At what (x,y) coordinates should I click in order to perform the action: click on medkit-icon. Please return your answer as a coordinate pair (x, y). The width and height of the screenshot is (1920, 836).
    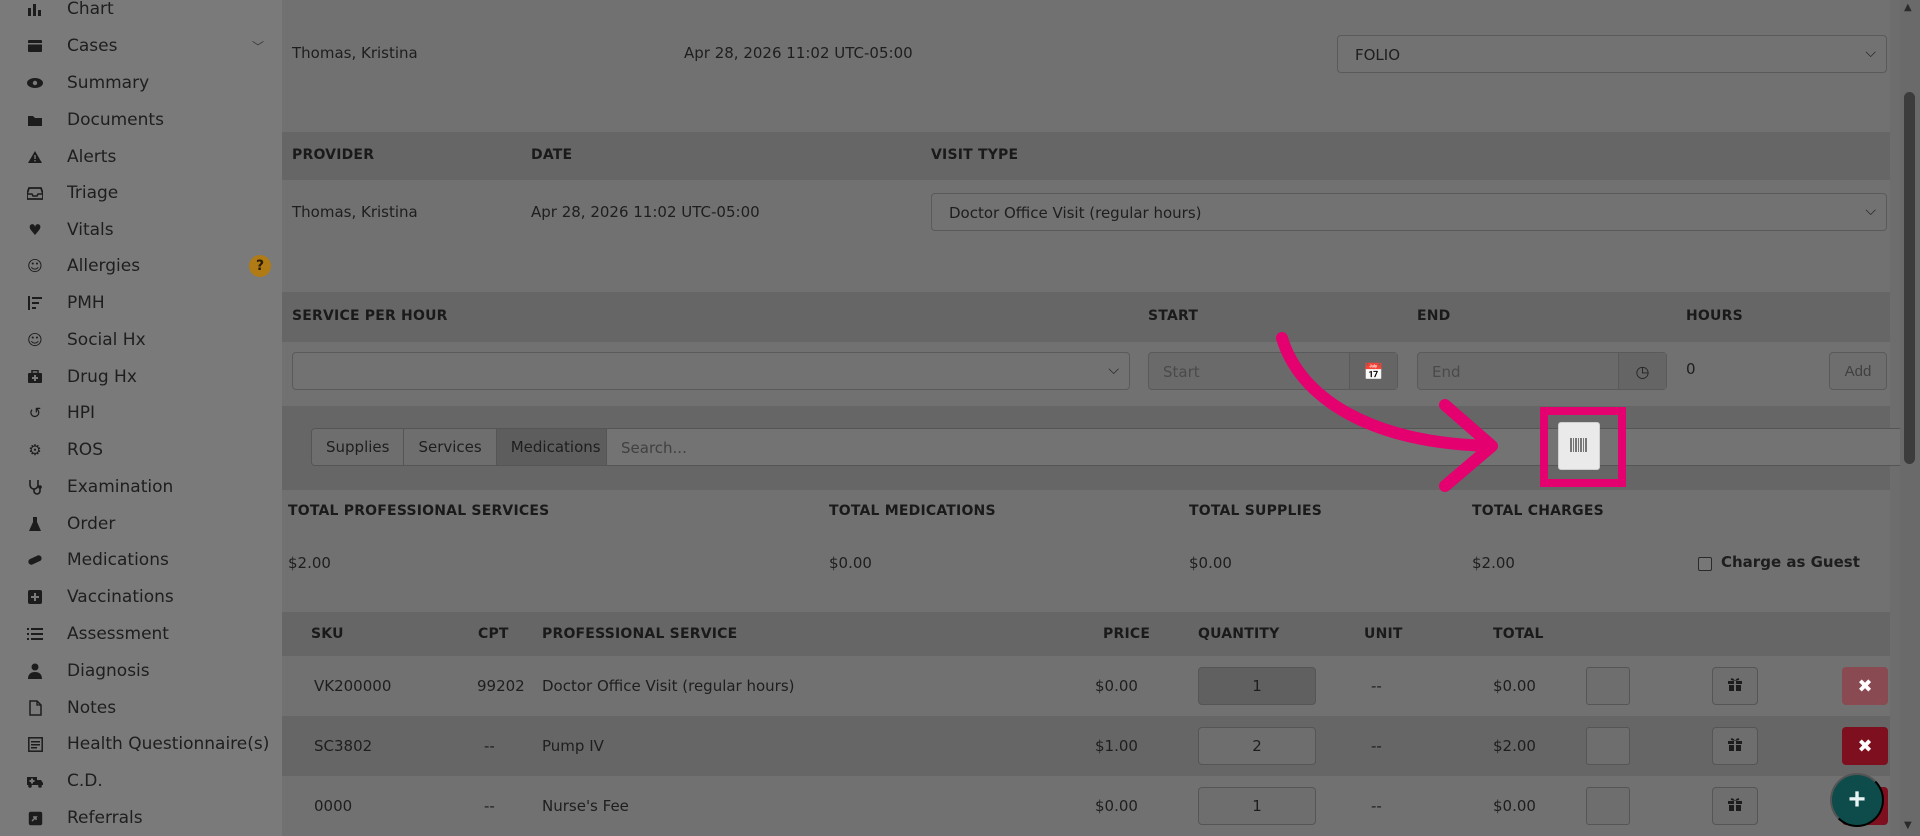
    Looking at the image, I should click on (35, 377).